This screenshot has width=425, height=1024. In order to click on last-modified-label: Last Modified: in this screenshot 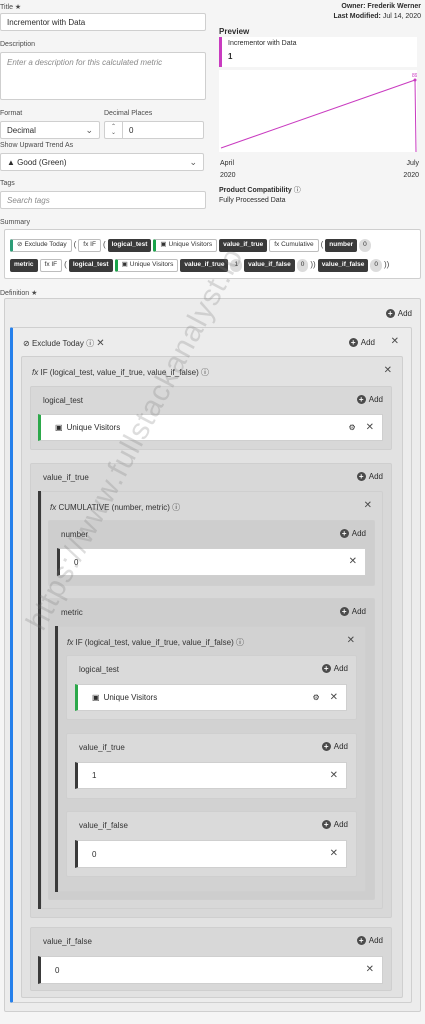, I will do `click(357, 16)`.